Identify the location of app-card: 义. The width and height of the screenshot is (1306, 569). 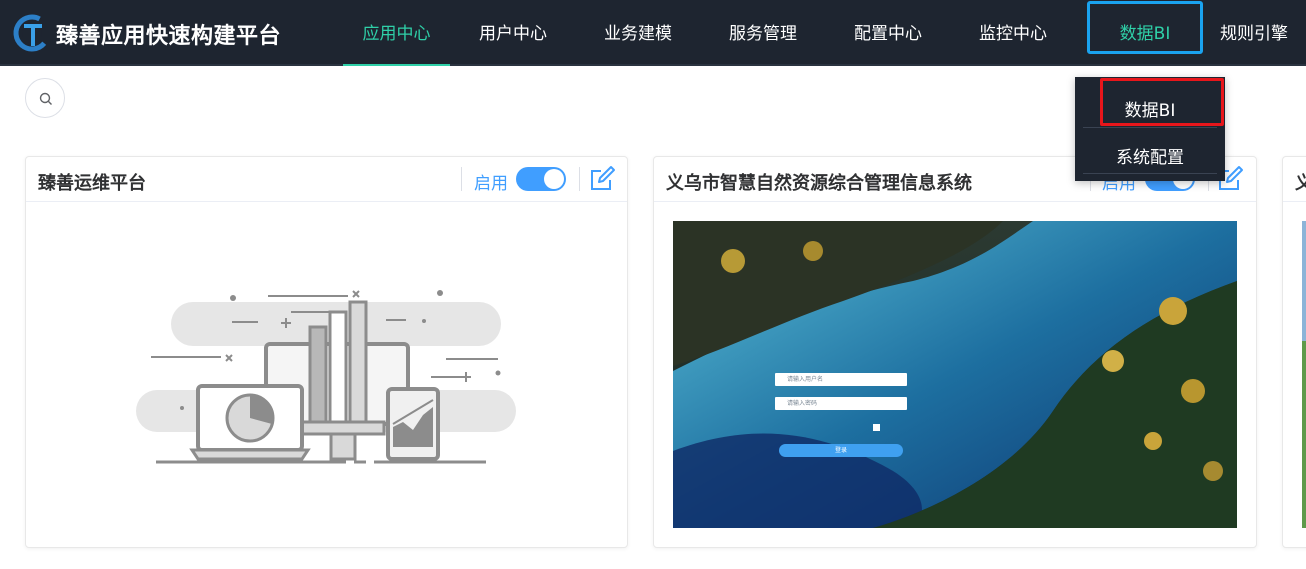
(1294, 352).